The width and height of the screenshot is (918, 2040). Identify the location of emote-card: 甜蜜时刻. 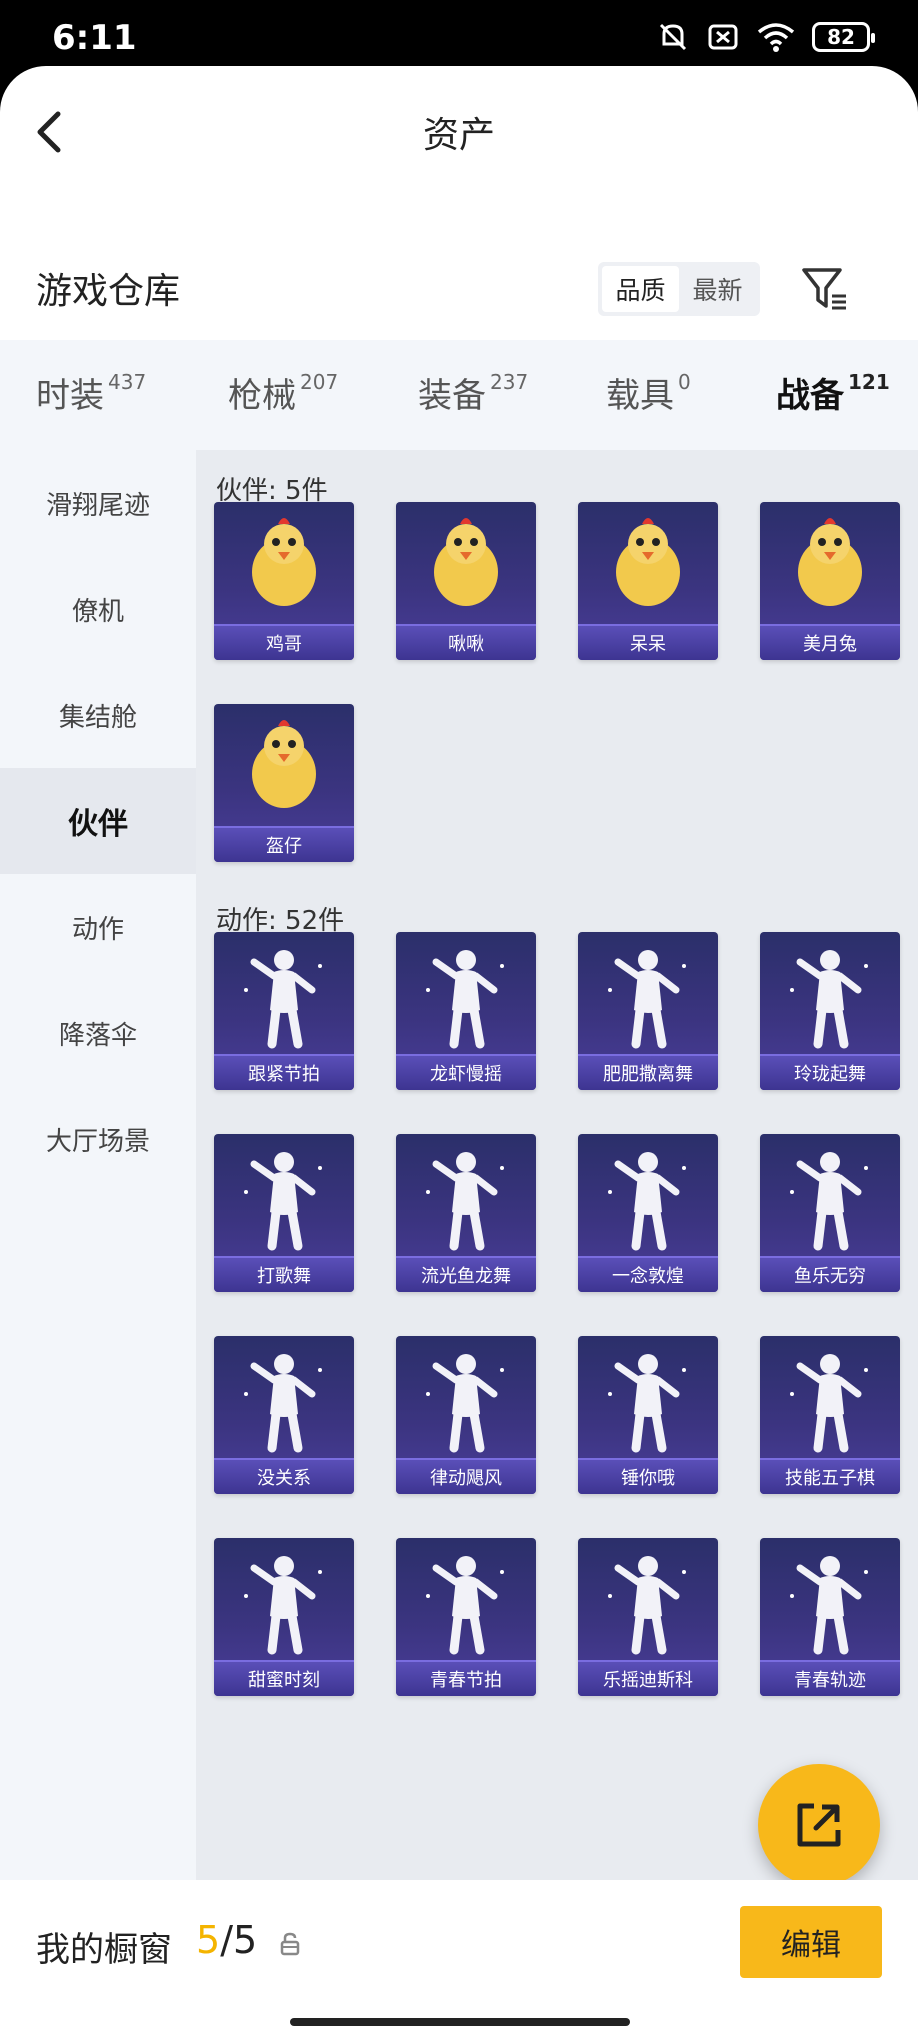
(284, 1617).